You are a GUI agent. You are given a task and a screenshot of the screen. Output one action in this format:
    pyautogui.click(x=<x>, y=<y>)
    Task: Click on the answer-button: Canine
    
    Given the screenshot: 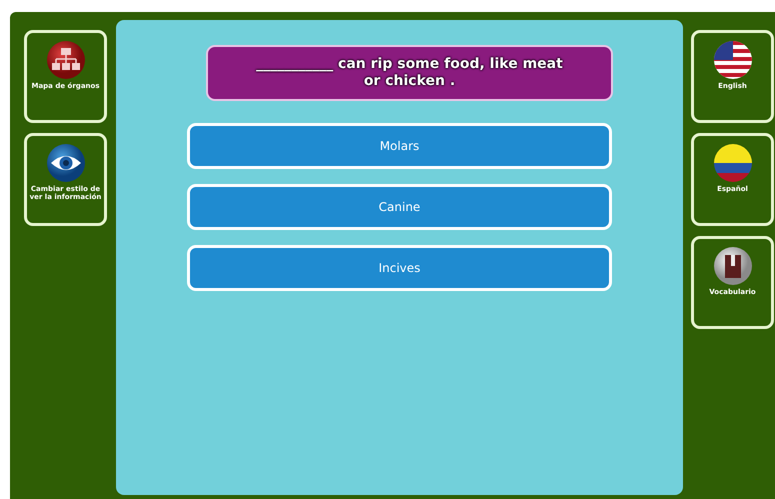 What is the action you would take?
    pyautogui.click(x=399, y=207)
    